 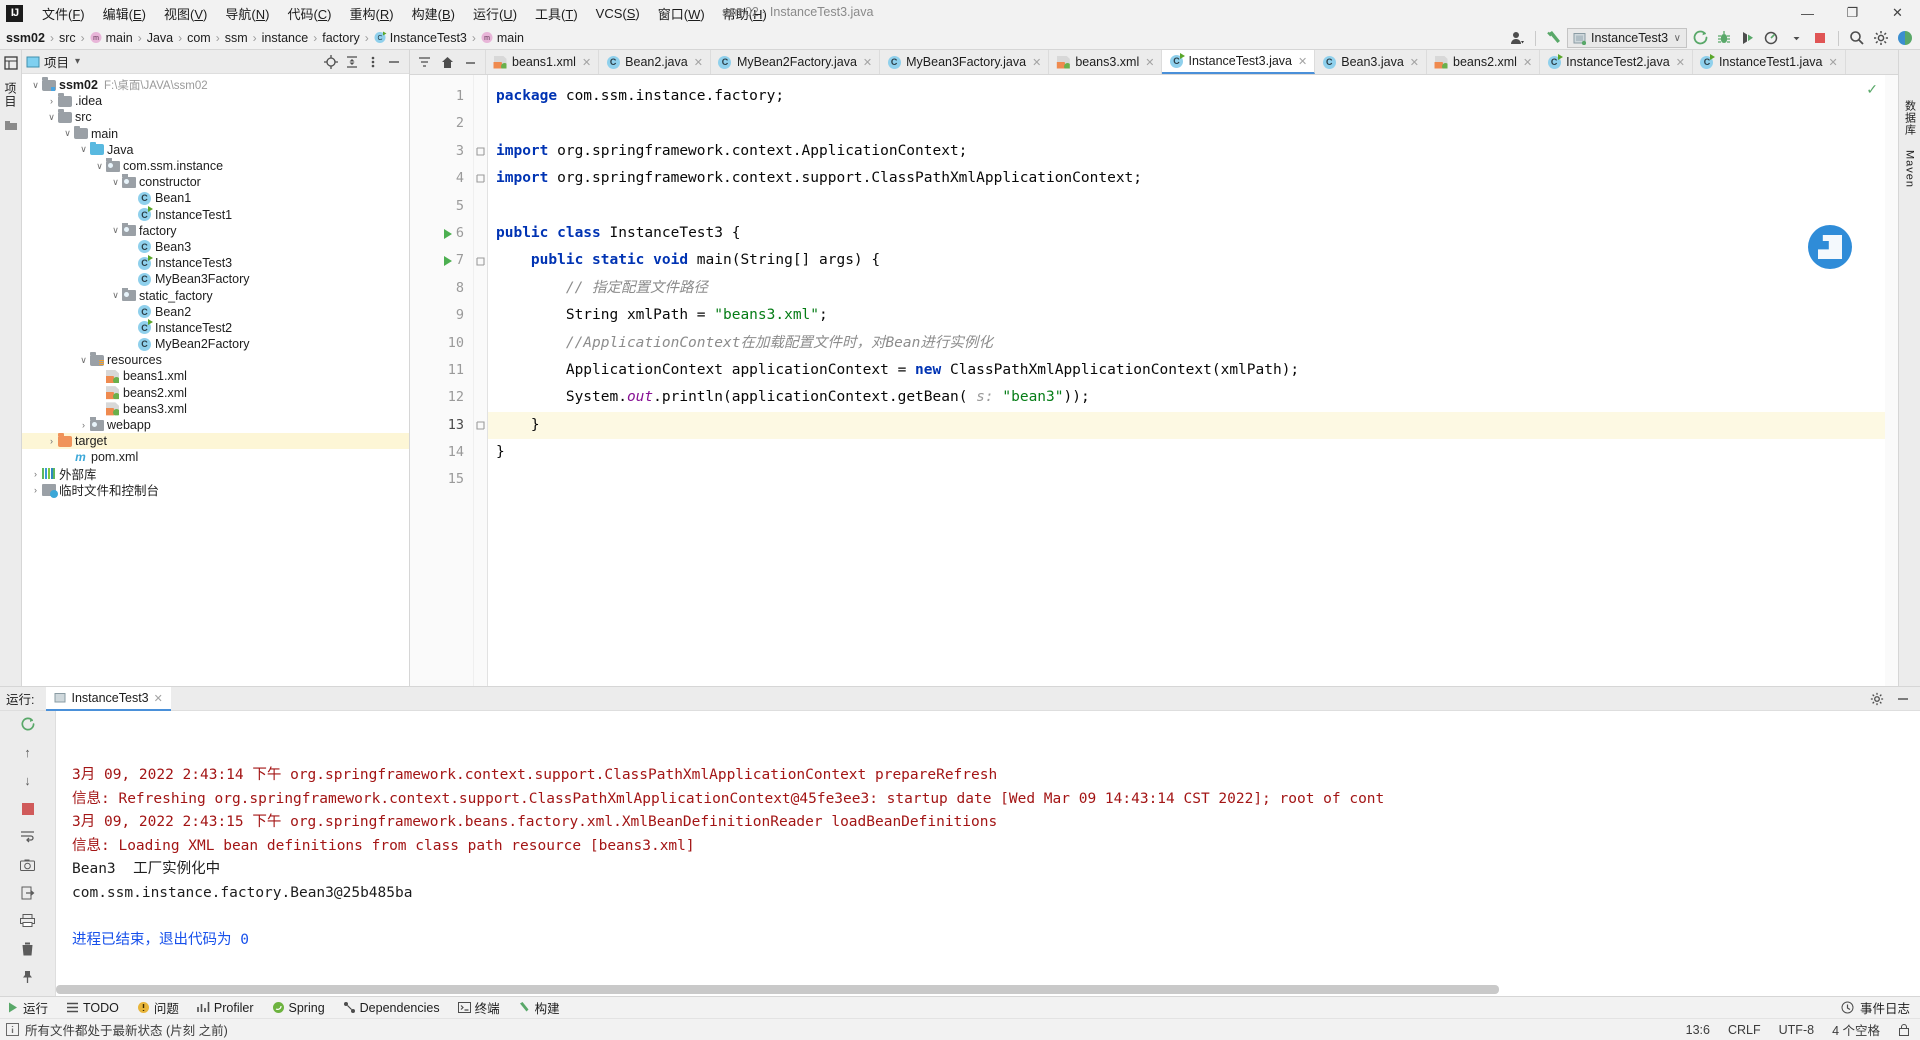 I want to click on tree-node-src: ∨ src, so click(x=215, y=117).